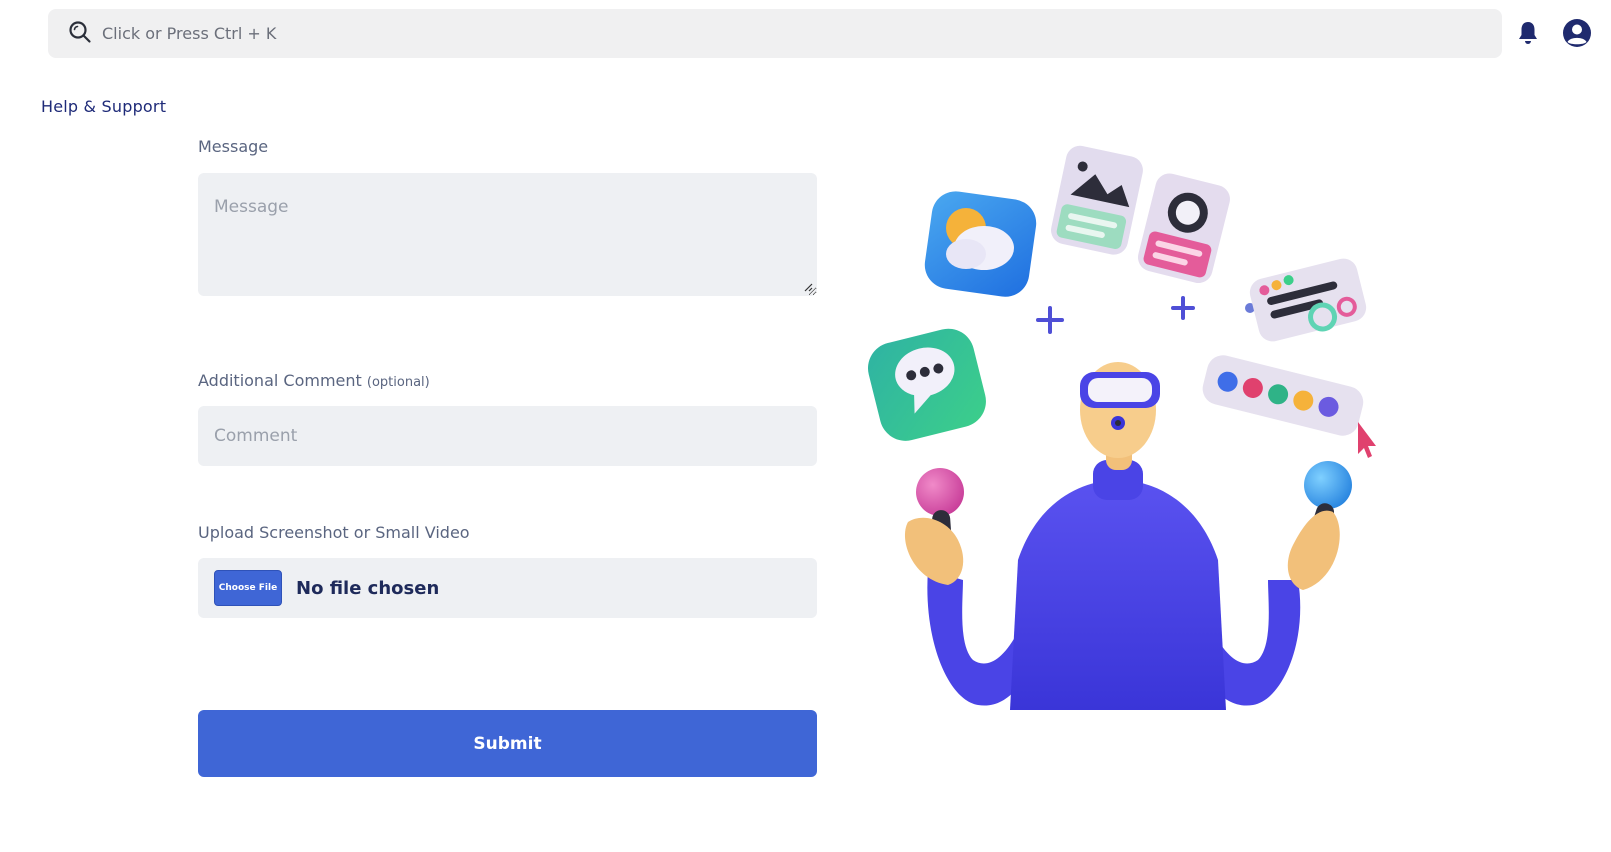 Image resolution: width=1611 pixels, height=852 pixels. What do you see at coordinates (927, 384) in the screenshot?
I see `chat-app-icon` at bounding box center [927, 384].